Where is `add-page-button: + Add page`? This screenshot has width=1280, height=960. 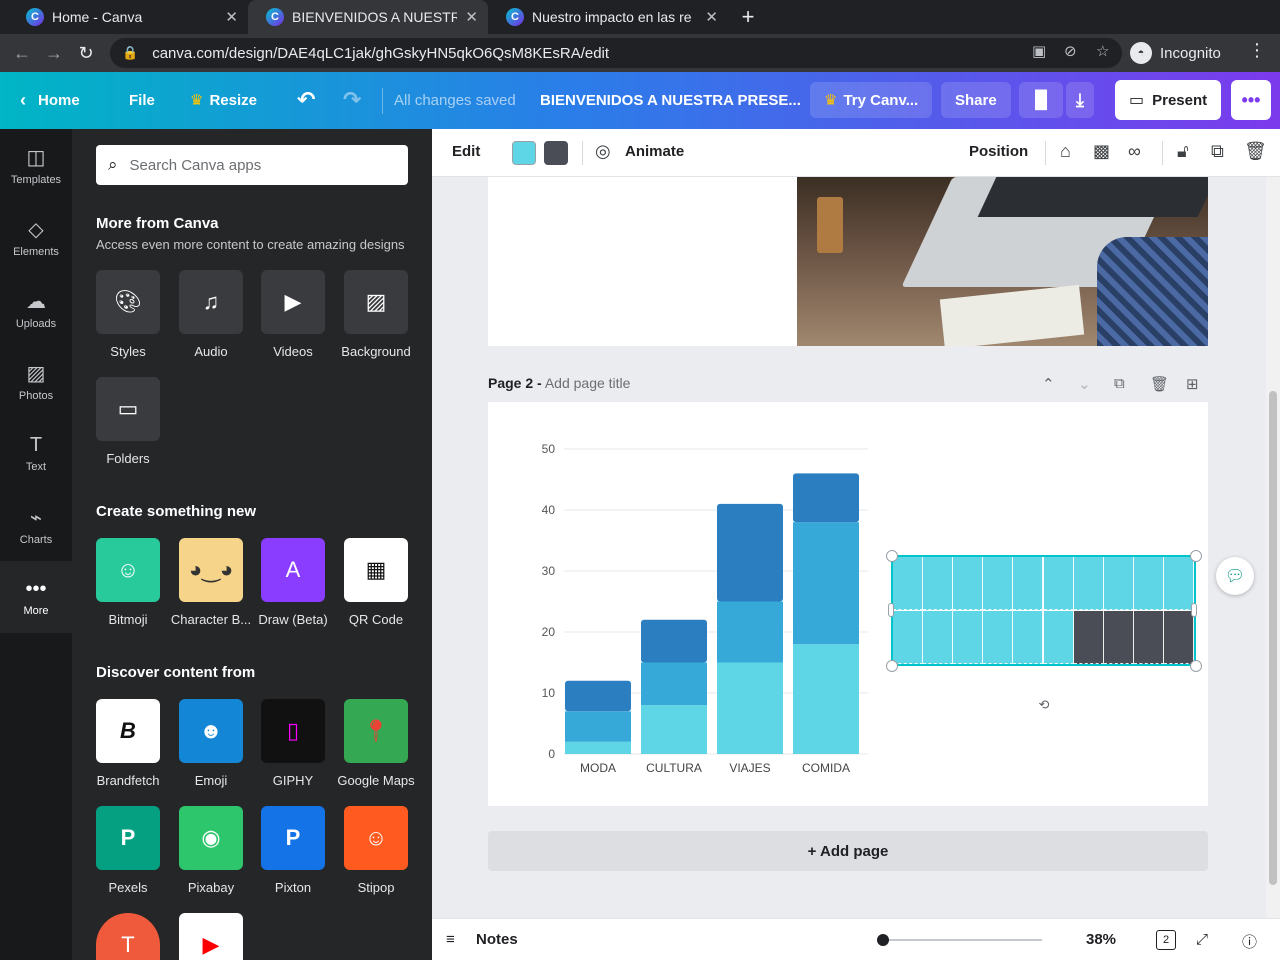
add-page-button: + Add page is located at coordinates (848, 851).